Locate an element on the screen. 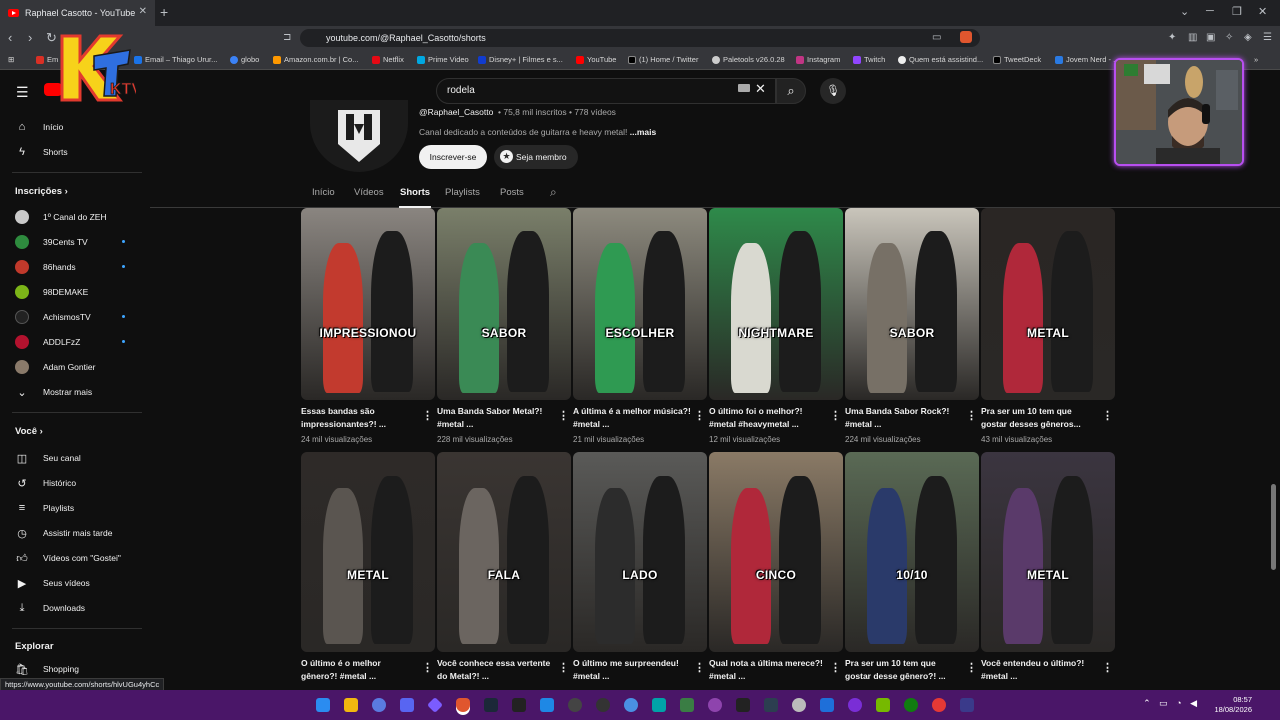 This screenshot has width=1280, height=720. chevron-down-icon: ⌄ is located at coordinates (1184, 11).